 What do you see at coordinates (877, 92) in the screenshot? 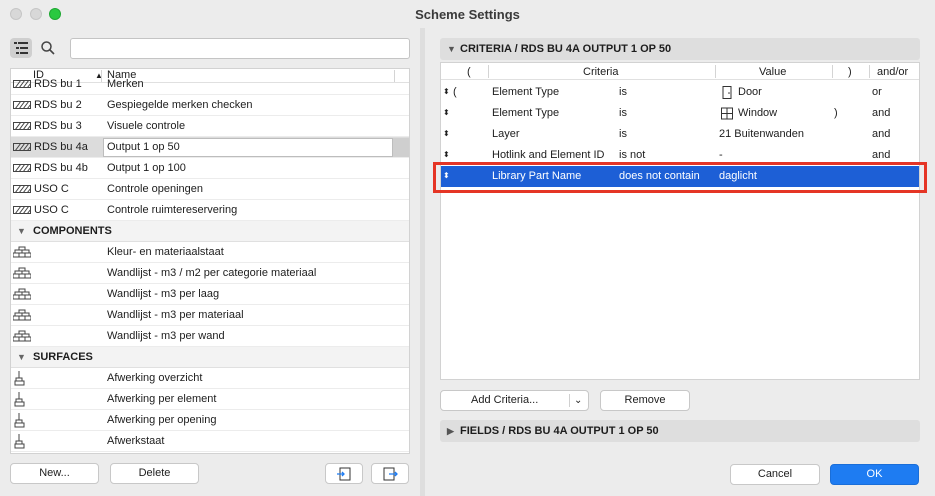
I see `andor-value: or` at bounding box center [877, 92].